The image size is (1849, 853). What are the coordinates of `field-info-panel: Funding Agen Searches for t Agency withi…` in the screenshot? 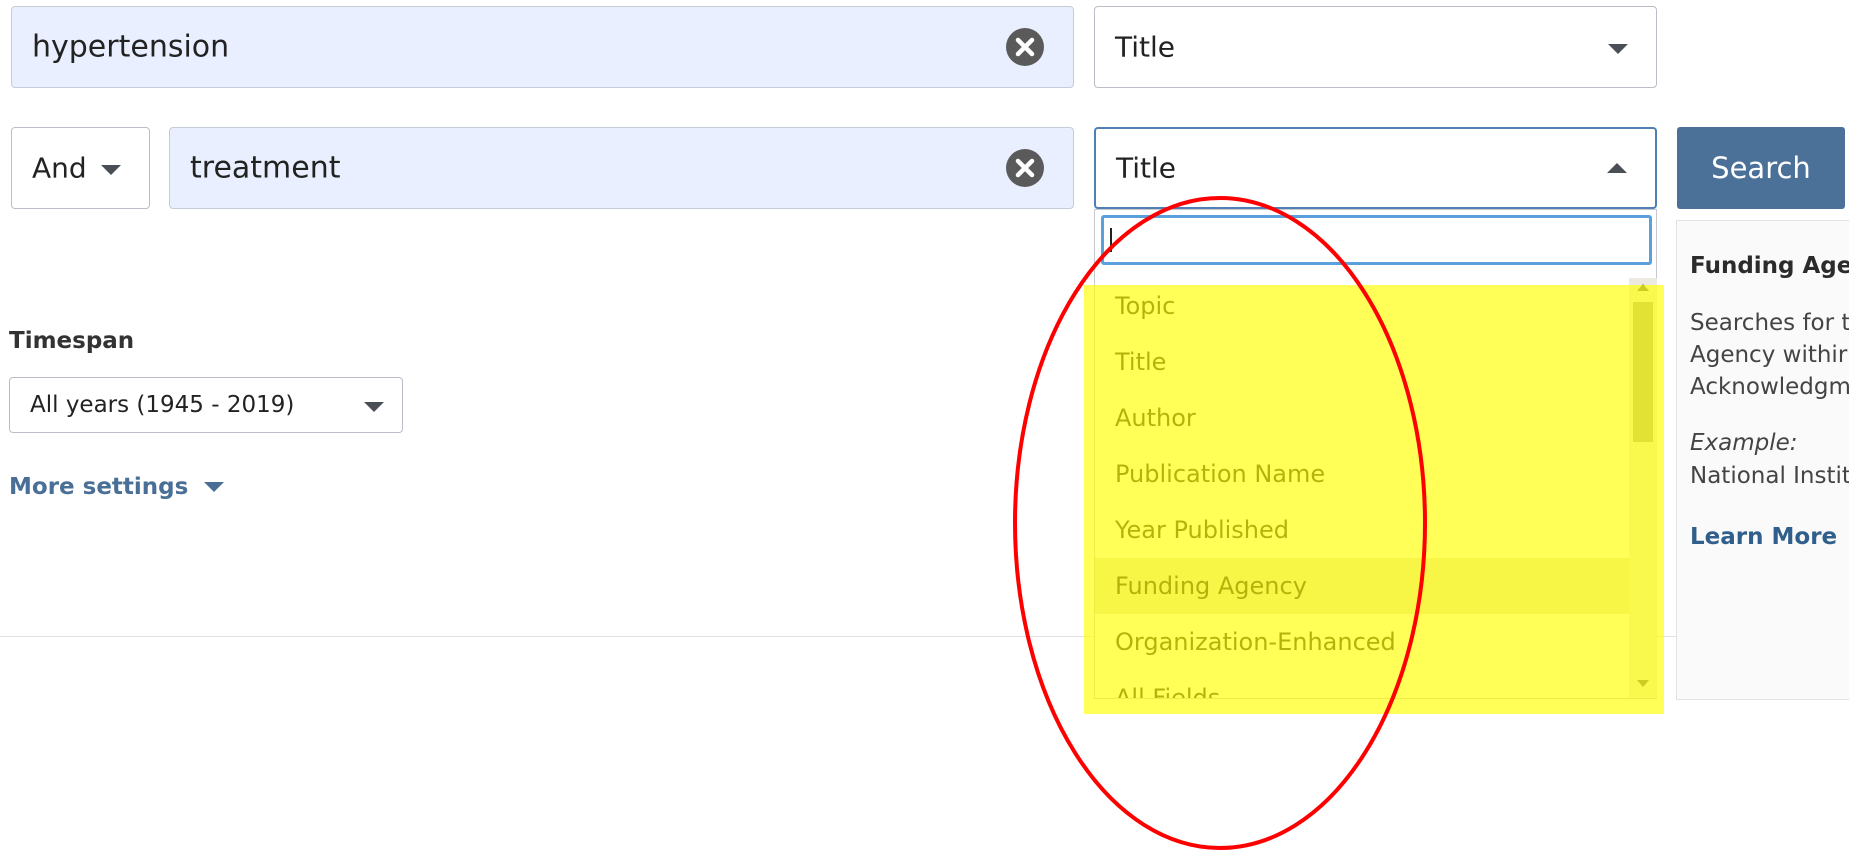 It's located at (1762, 460).